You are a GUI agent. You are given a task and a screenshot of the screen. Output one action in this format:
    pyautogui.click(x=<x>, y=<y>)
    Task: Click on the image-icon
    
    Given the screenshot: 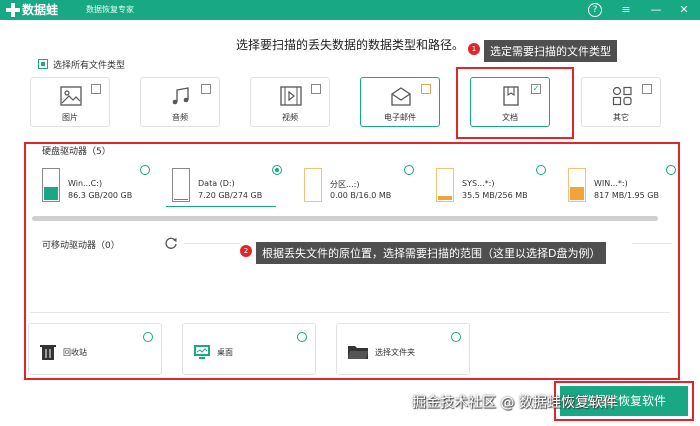 What is the action you would take?
    pyautogui.click(x=71, y=96)
    